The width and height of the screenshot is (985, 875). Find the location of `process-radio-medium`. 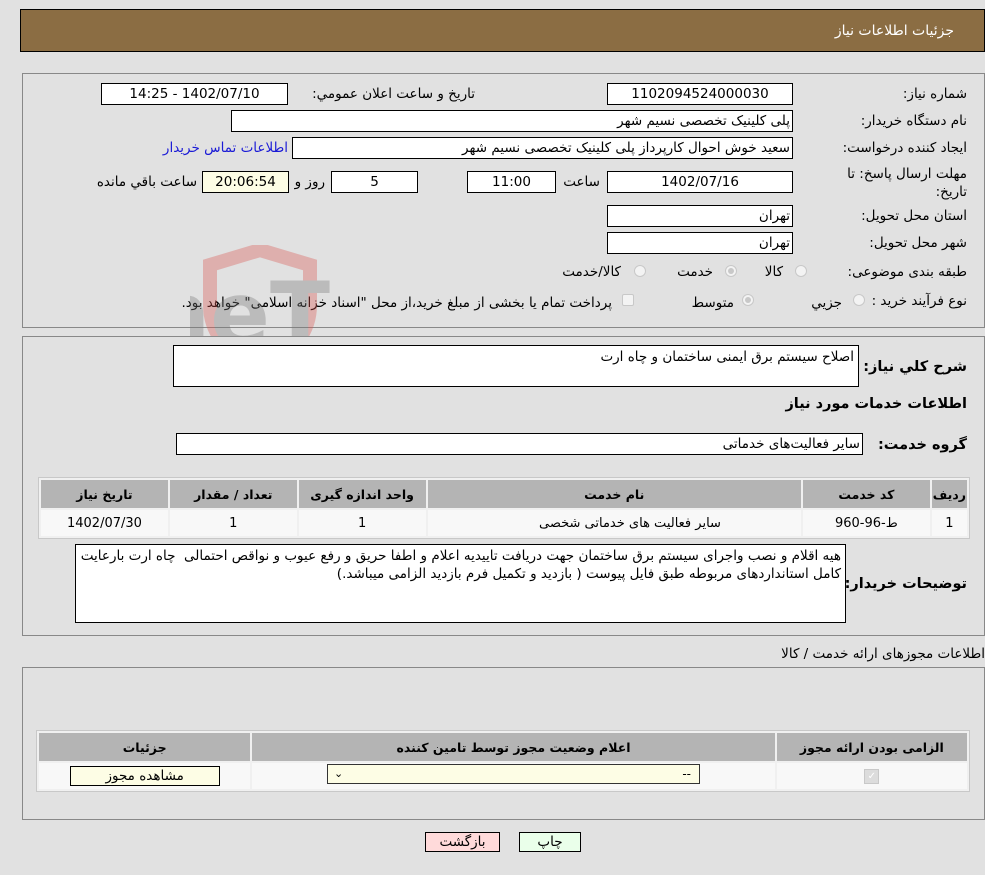

process-radio-medium is located at coordinates (748, 300).